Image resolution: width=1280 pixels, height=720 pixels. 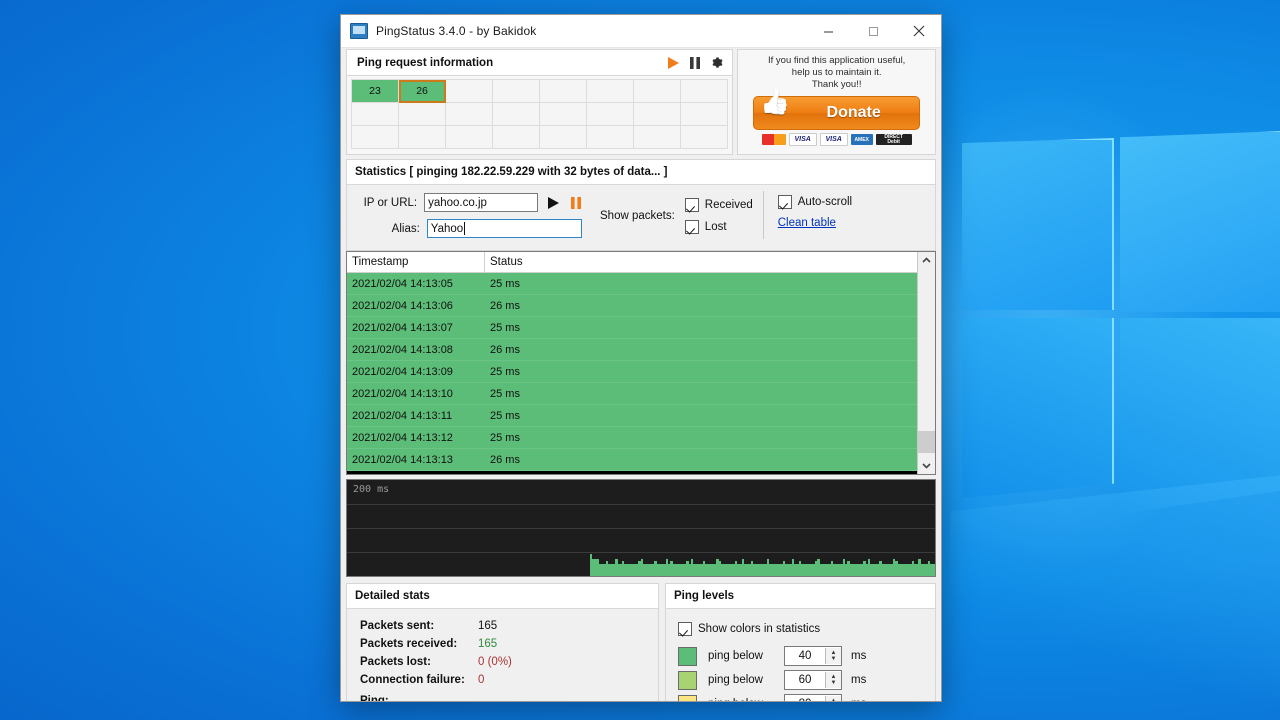 What do you see at coordinates (775, 102) in the screenshot?
I see `thumbs-up-icon: 👍` at bounding box center [775, 102].